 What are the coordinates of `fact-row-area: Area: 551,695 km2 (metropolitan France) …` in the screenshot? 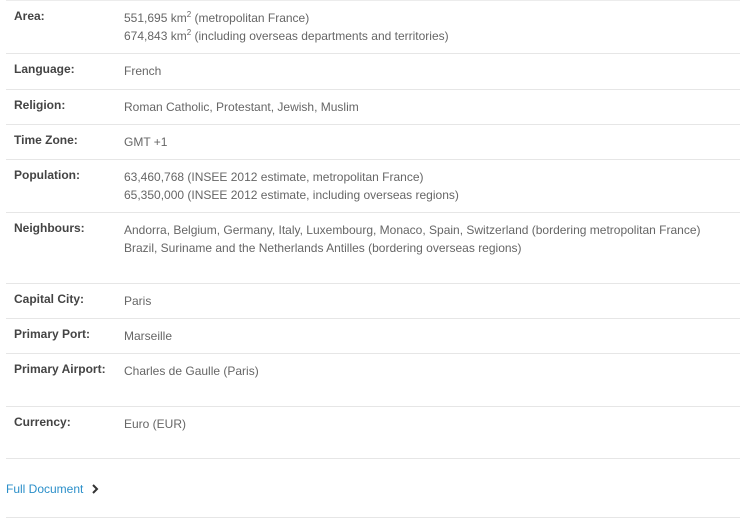 It's located at (373, 27).